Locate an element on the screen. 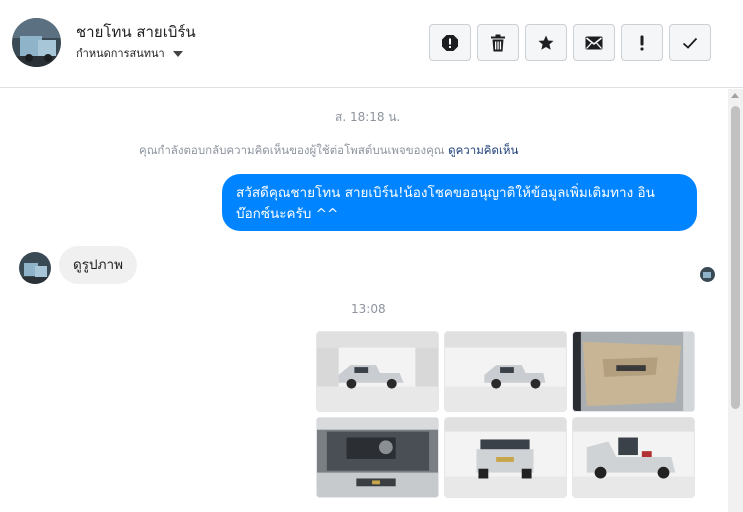 The width and height of the screenshot is (743, 512). view-comment-link: ดูความคิดเห็น is located at coordinates (483, 150).